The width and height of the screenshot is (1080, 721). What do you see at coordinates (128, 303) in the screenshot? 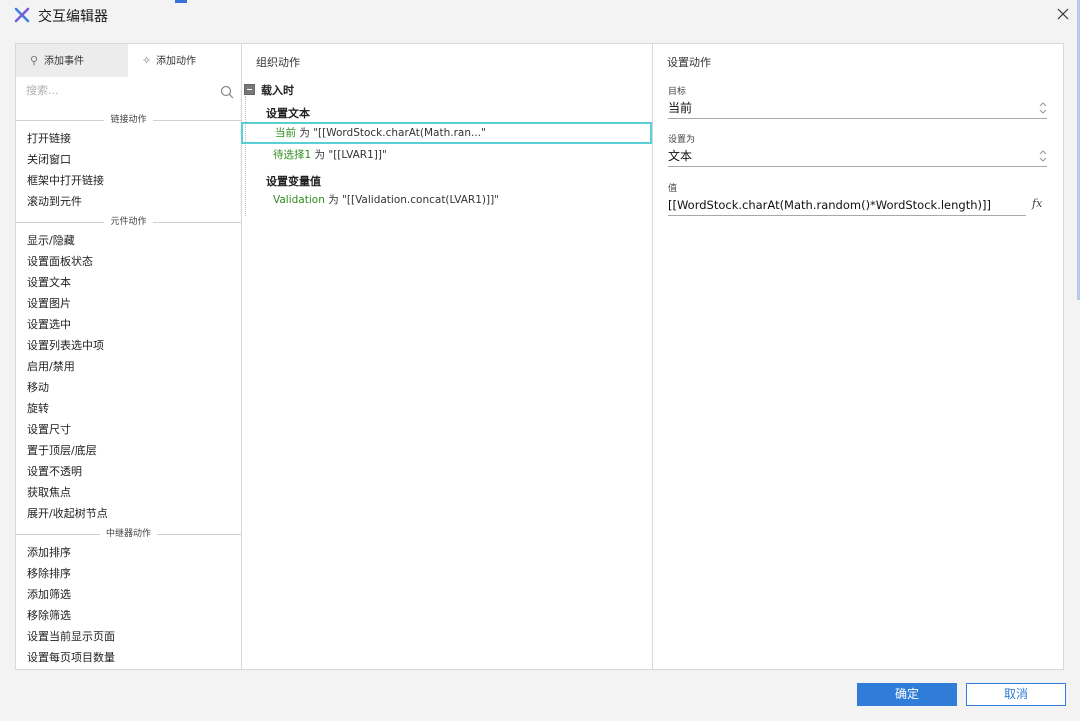
I see `action-item: 设置图片` at bounding box center [128, 303].